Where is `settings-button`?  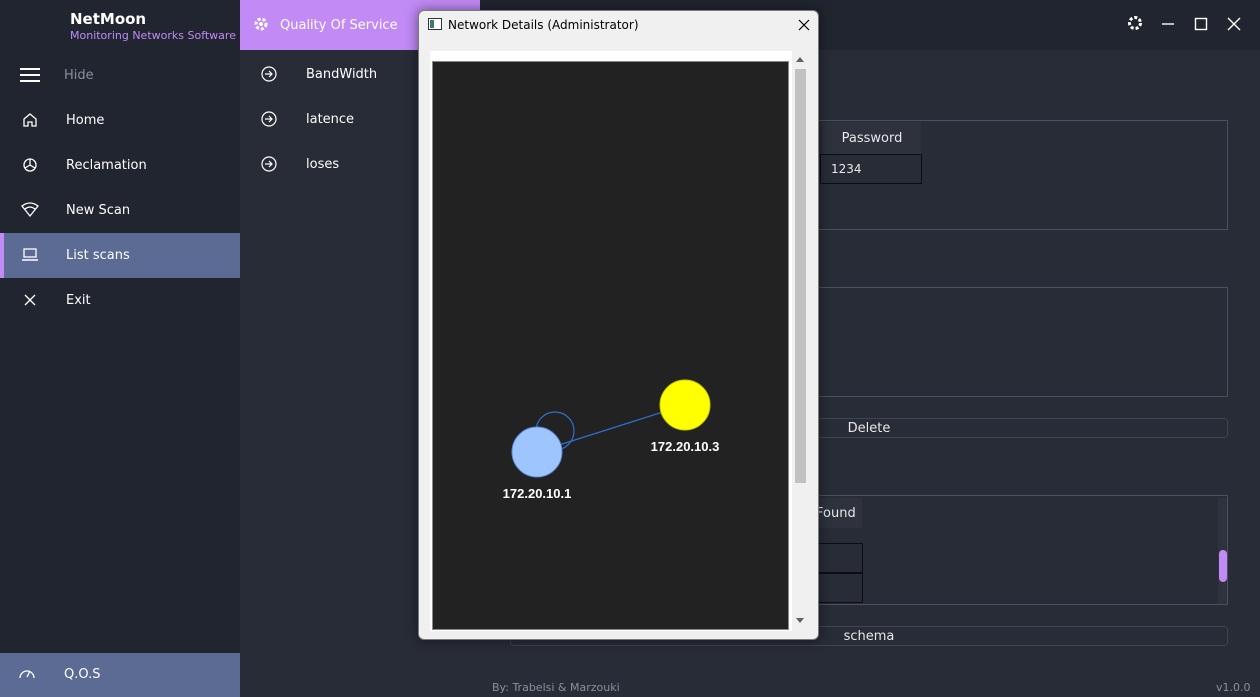 settings-button is located at coordinates (1135, 25).